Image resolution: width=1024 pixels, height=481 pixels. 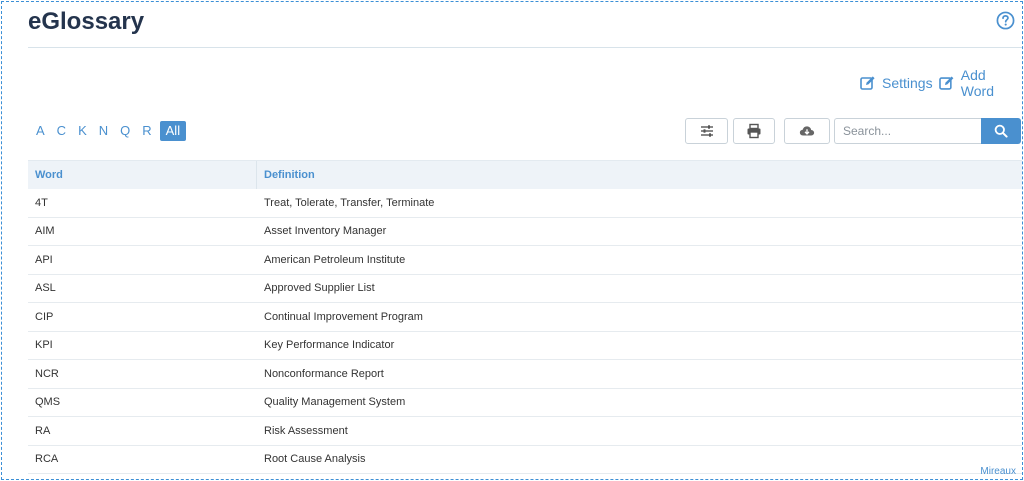 I want to click on search-button, so click(x=1001, y=131).